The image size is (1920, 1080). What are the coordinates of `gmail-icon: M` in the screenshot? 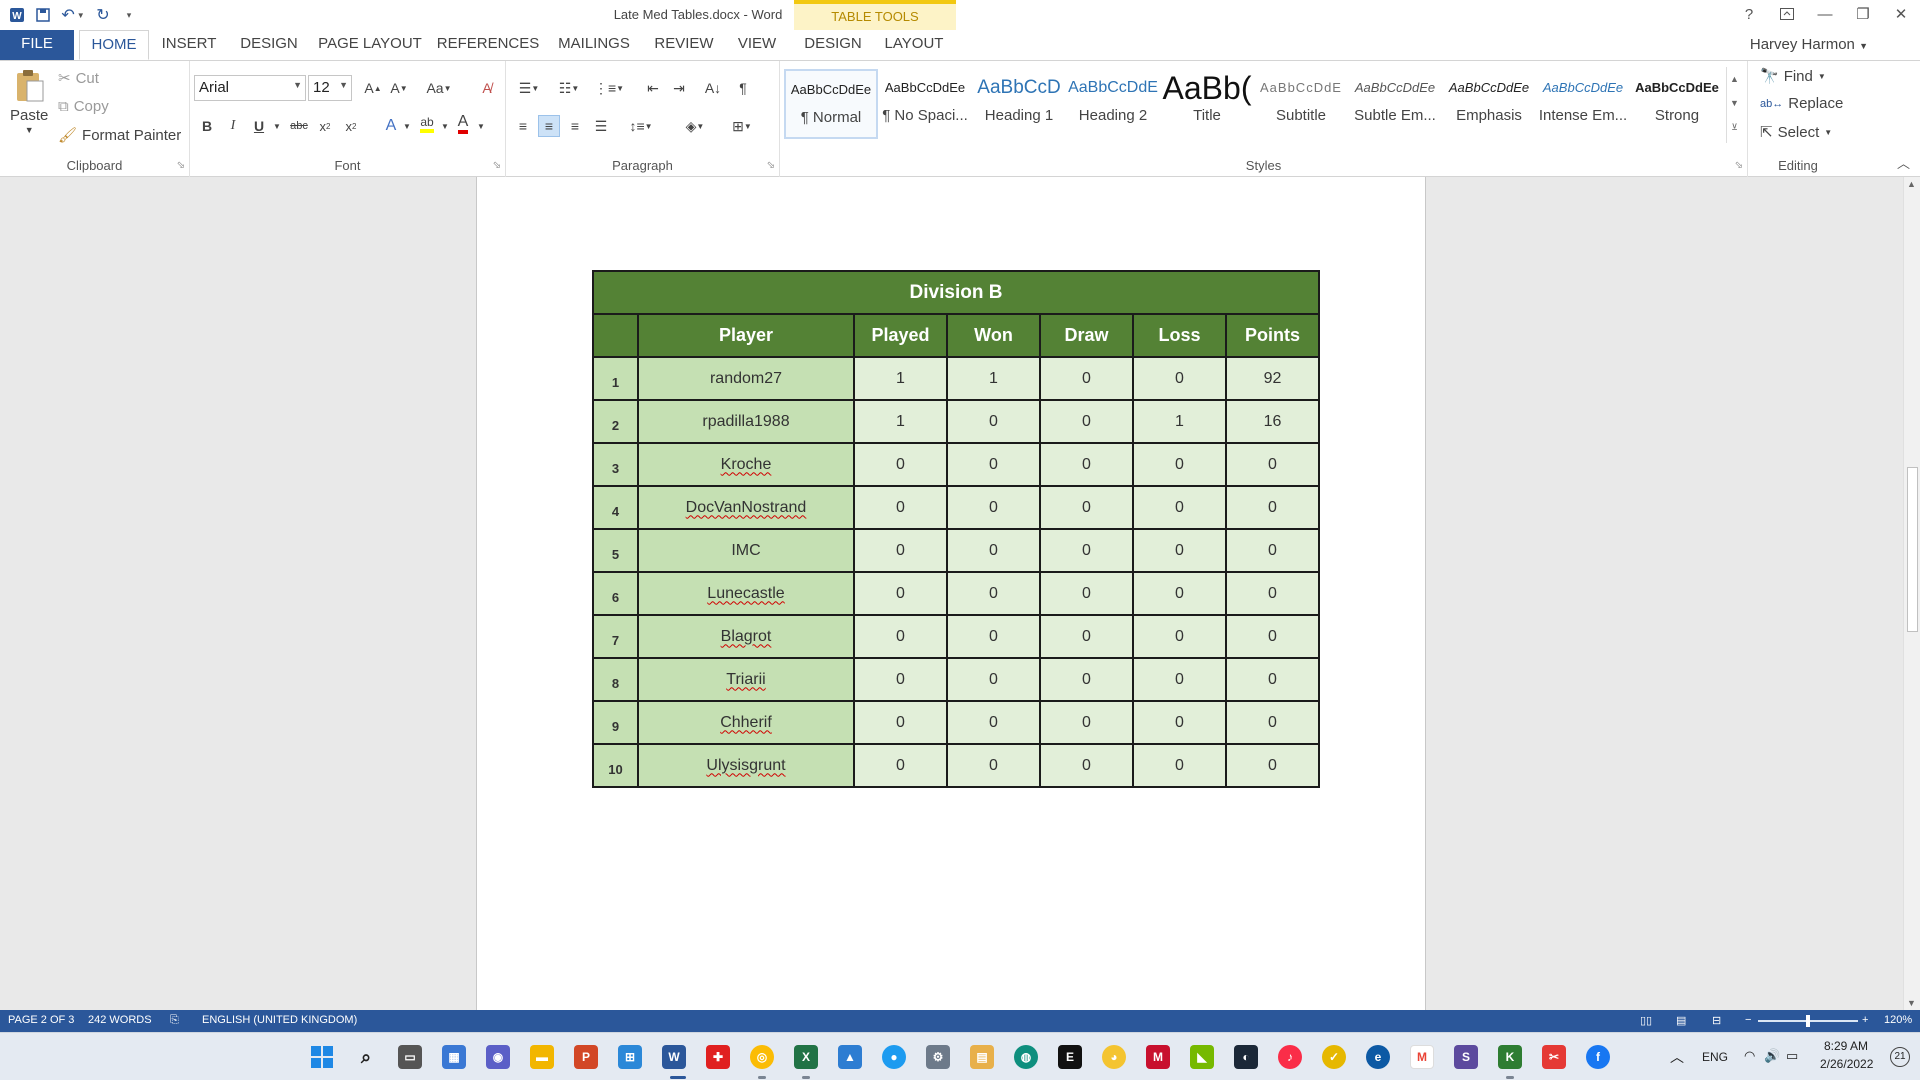 It's located at (1422, 1057).